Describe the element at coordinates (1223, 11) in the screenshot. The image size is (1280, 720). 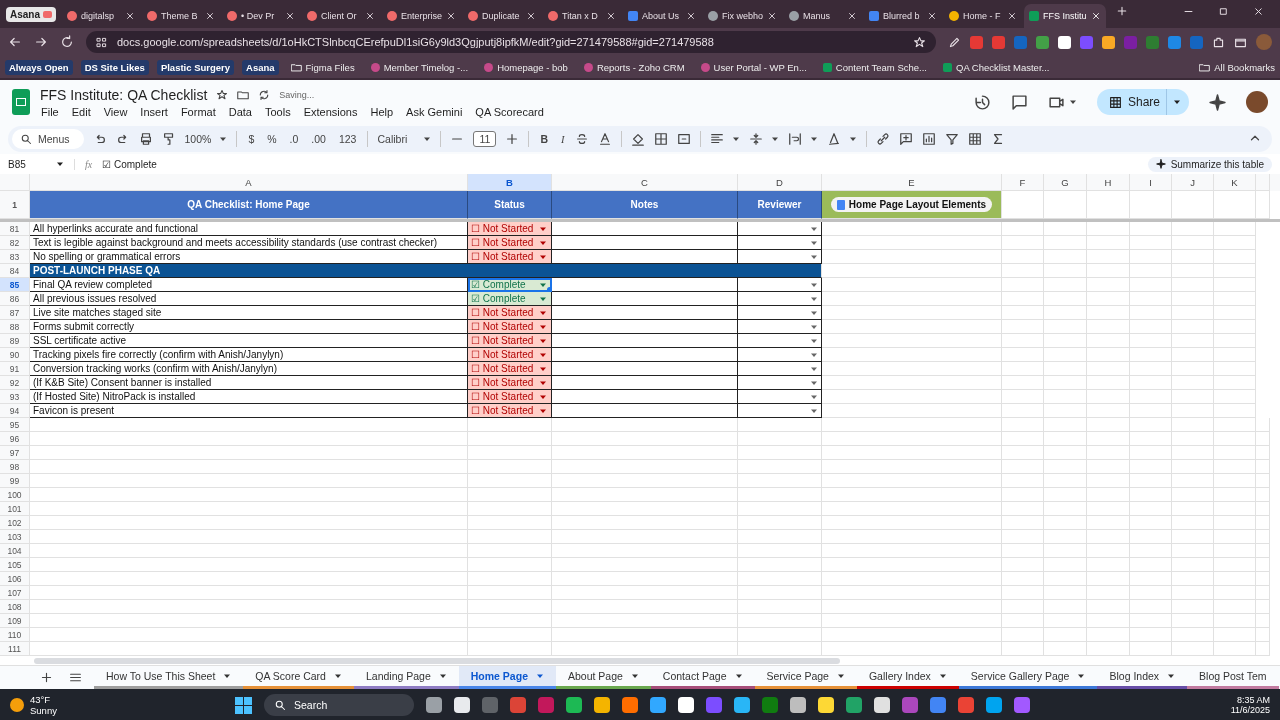
I see `maximize-icon` at that location.